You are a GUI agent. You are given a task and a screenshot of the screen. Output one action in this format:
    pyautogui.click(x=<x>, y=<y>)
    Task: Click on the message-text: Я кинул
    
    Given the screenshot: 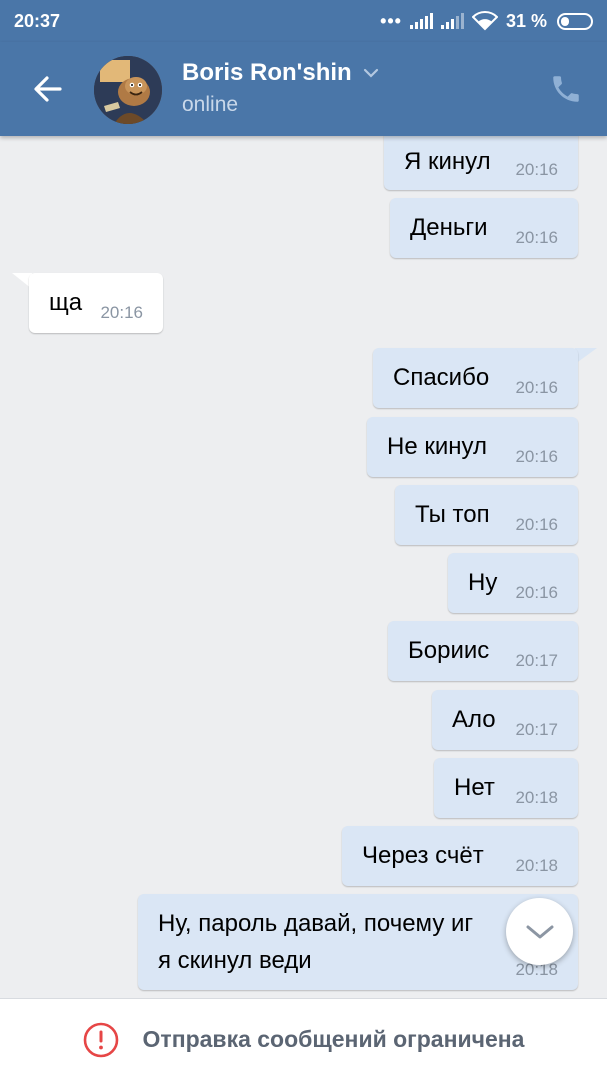 What is the action you would take?
    pyautogui.click(x=447, y=161)
    